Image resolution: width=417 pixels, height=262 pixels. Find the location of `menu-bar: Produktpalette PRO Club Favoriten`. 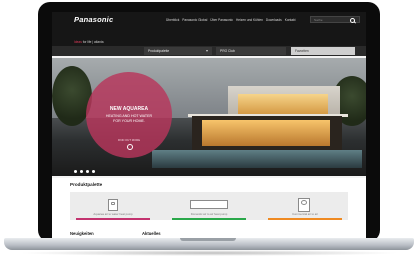

menu-bar: Produktpalette PRO Club Favoriten is located at coordinates (209, 51).